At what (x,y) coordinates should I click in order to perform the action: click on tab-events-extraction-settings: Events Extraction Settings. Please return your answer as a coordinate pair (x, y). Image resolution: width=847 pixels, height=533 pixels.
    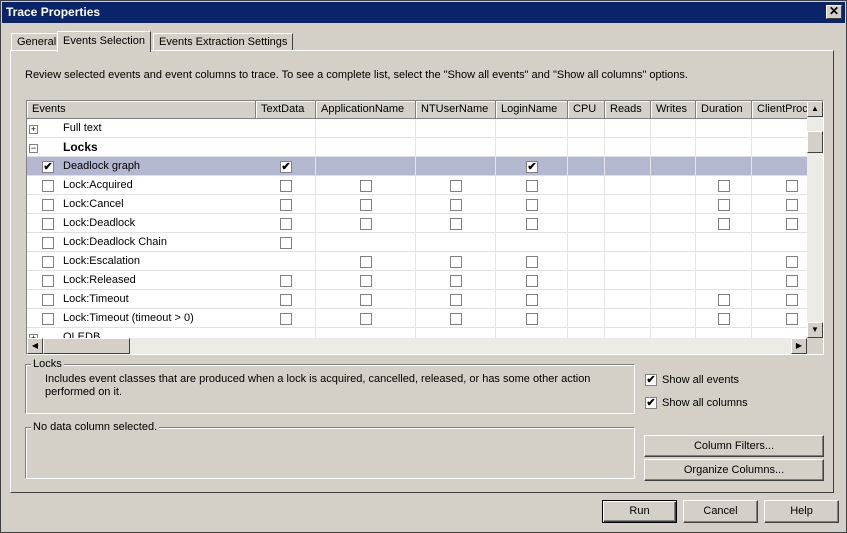
    Looking at the image, I should click on (223, 42).